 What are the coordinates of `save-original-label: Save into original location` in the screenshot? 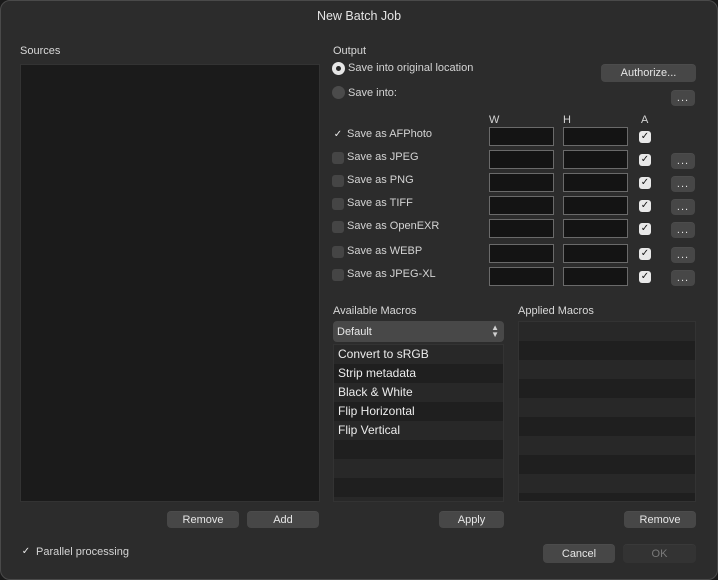 It's located at (411, 68).